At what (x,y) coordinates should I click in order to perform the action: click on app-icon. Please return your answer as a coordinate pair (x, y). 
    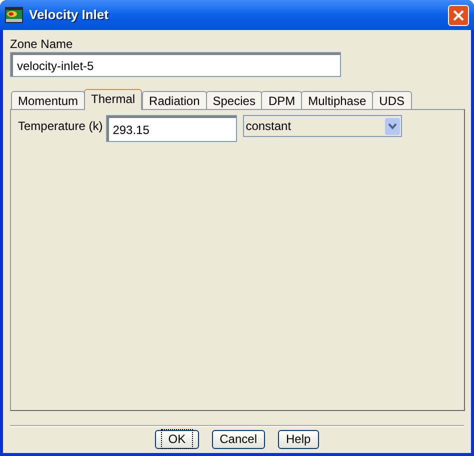
    Looking at the image, I should click on (14, 15).